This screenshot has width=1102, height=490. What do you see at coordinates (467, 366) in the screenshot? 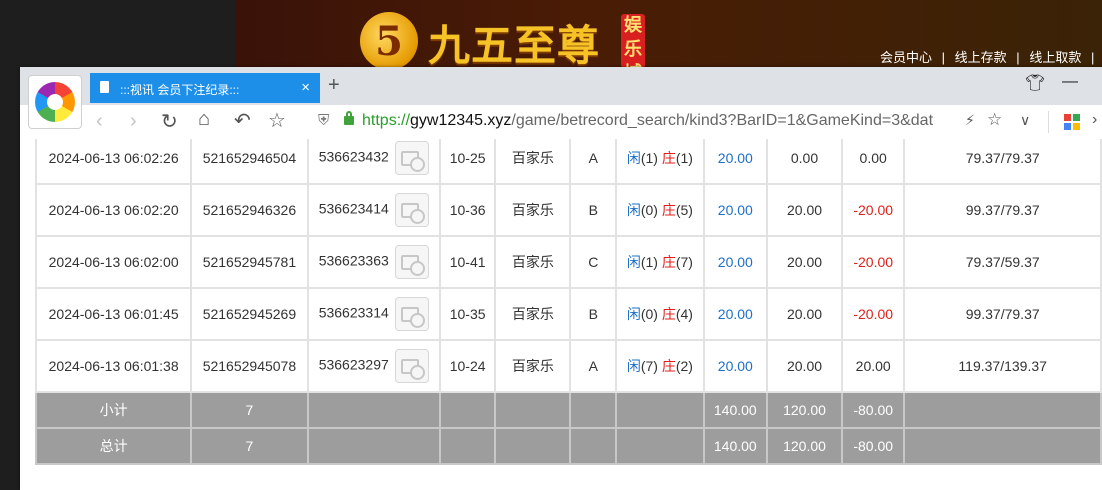
I see `round-number: 10-24` at bounding box center [467, 366].